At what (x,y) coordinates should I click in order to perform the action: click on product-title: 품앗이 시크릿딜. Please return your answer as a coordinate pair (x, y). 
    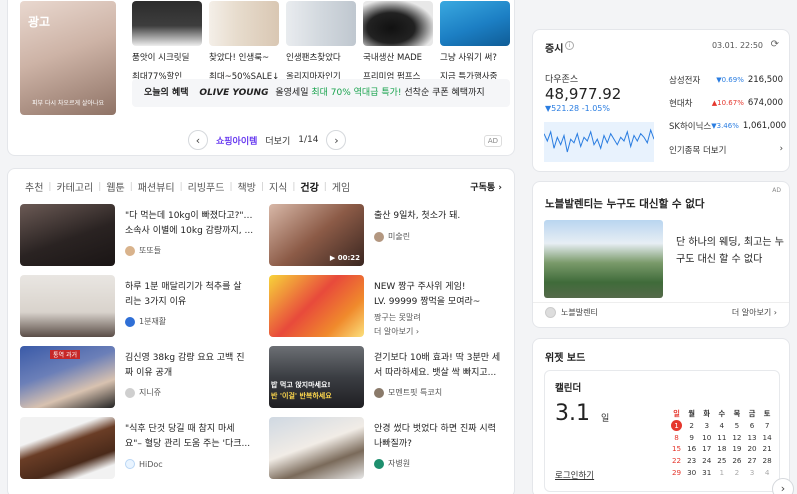
    Looking at the image, I should click on (161, 58).